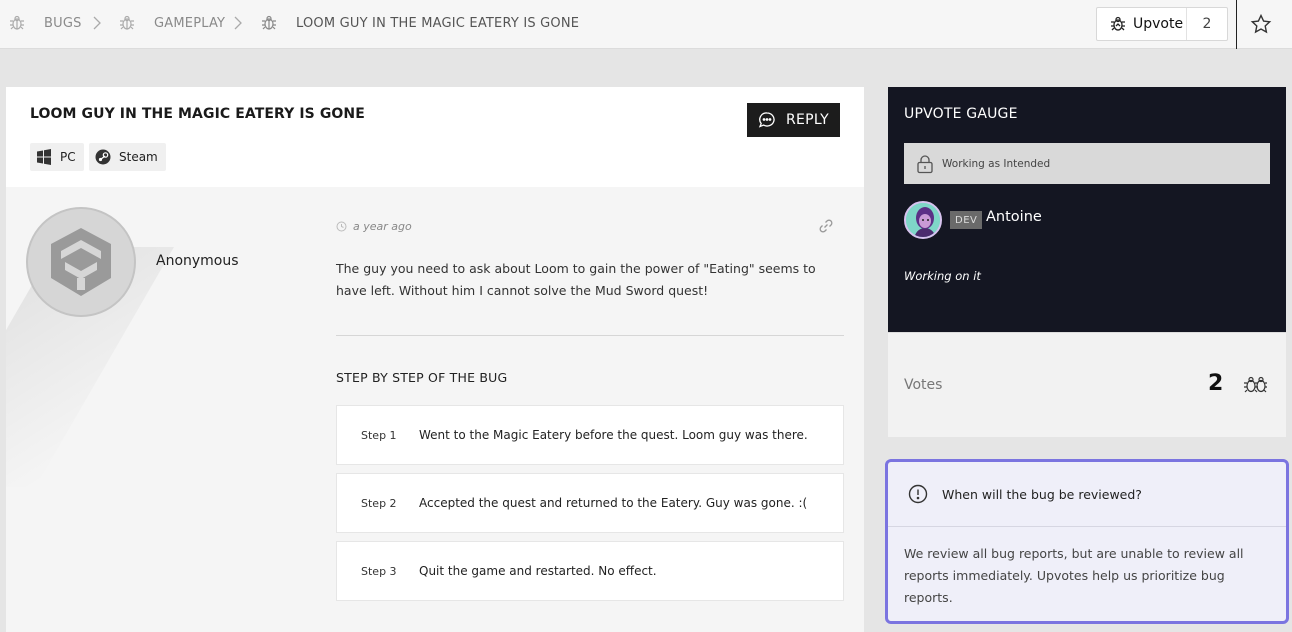  I want to click on upvote-label-area: Upvote, so click(1142, 24).